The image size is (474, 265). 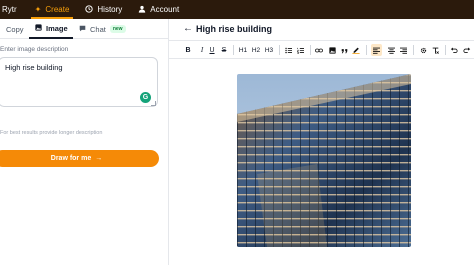 What do you see at coordinates (188, 28) in the screenshot?
I see `back-arrow-icon: ←` at bounding box center [188, 28].